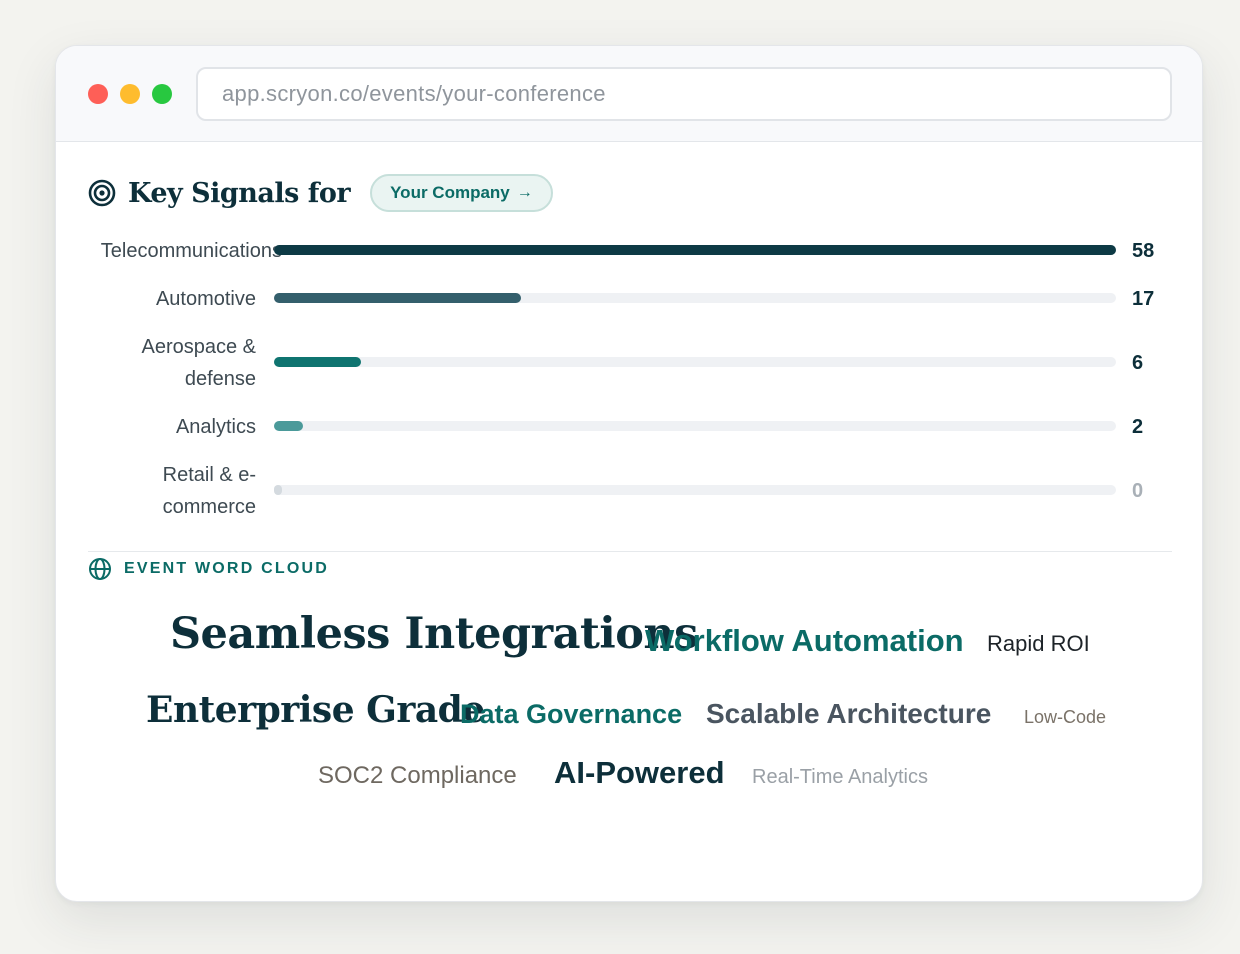 The image size is (1240, 954). I want to click on cloud-word: Rapid ROI, so click(1038, 643).